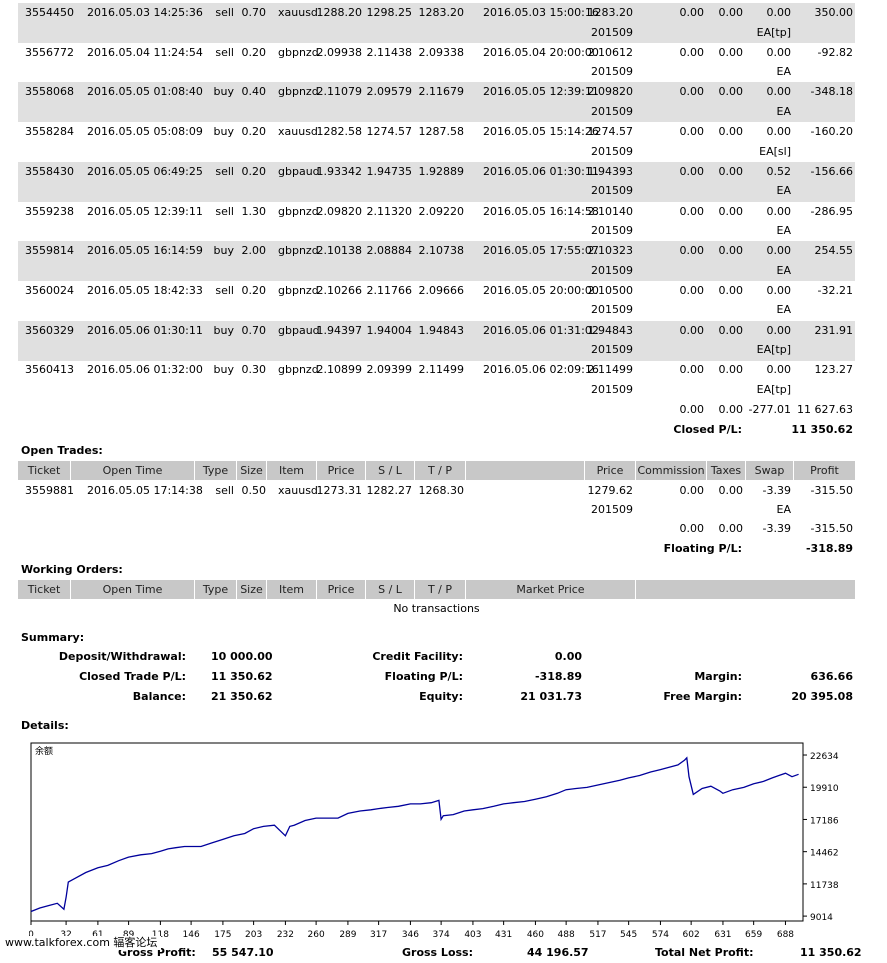 The image size is (887, 963). I want to click on x-tick-label: 203, so click(253, 935).